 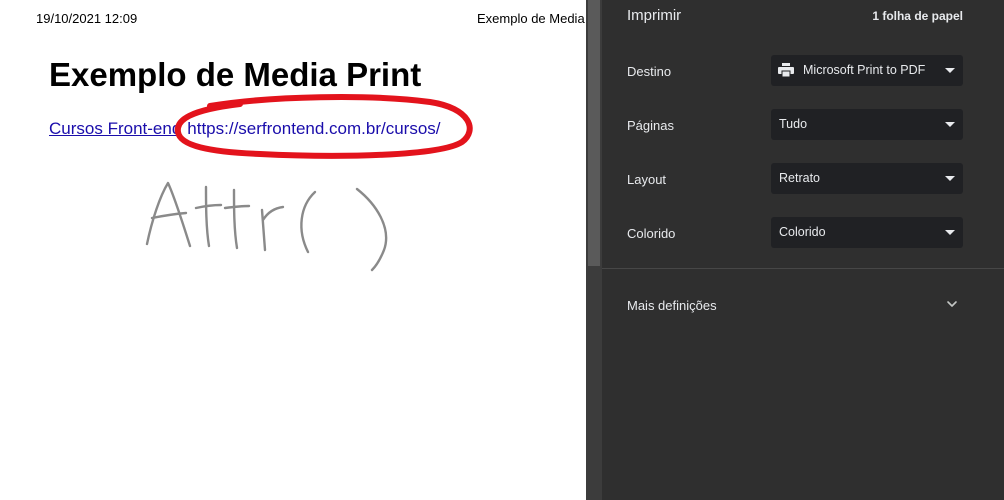 I want to click on page-heading: Exemplo de Media Print, so click(x=235, y=74).